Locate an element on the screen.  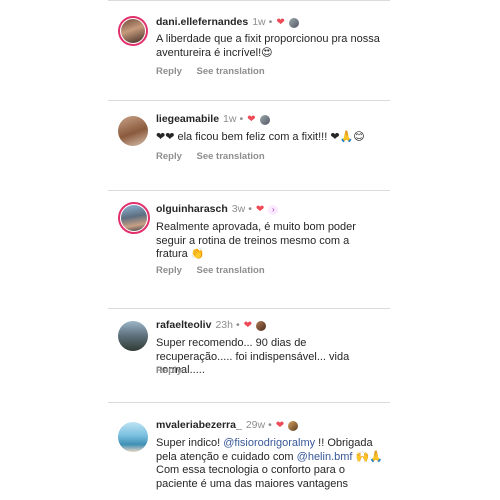
mention-link: @helin.bmf is located at coordinates (325, 457).